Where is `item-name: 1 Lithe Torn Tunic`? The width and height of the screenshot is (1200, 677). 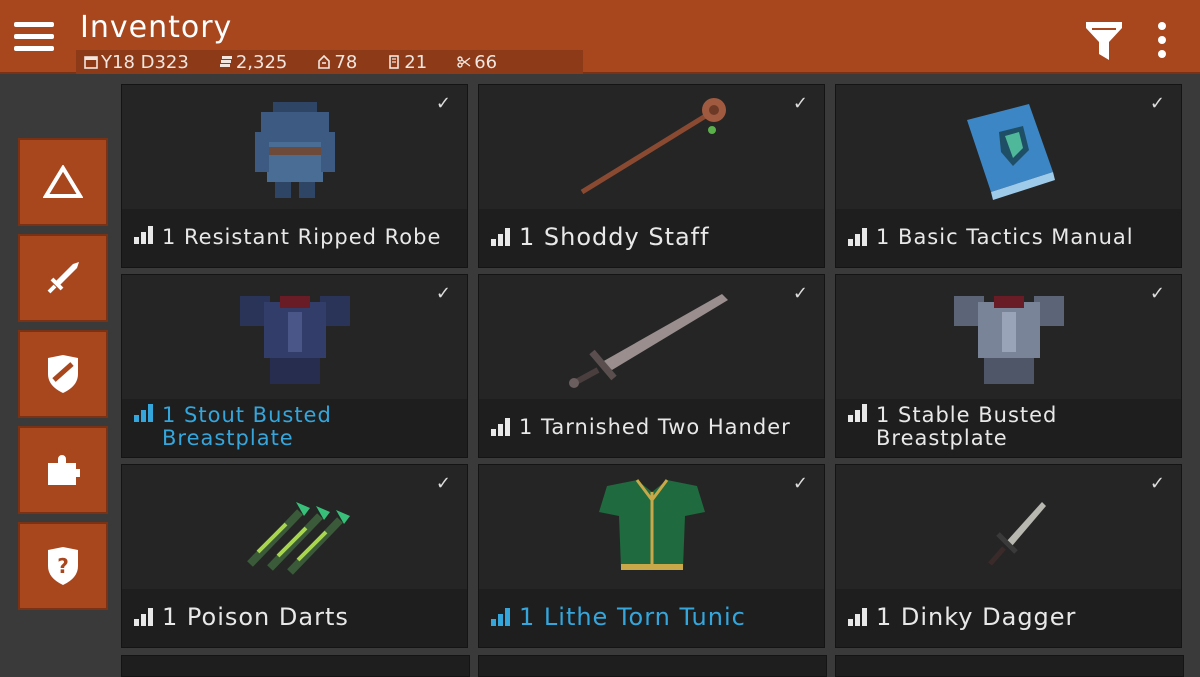
item-name: 1 Lithe Torn Tunic is located at coordinates (632, 617).